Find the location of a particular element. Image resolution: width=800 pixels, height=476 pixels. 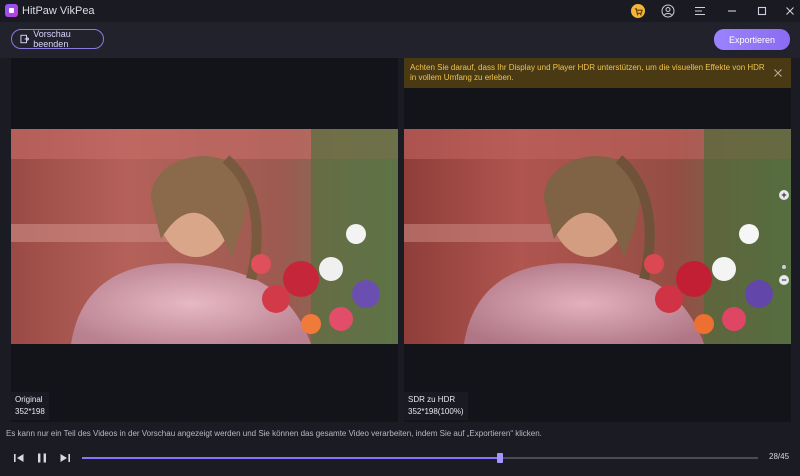

zoom-out-button: − is located at coordinates (784, 280).